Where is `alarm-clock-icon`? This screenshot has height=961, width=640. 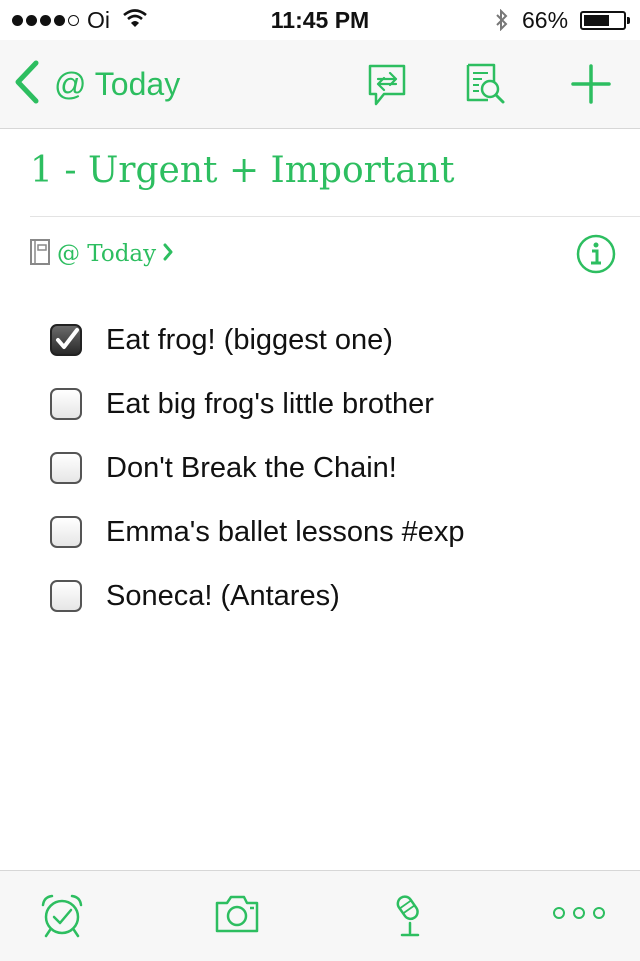
alarm-clock-icon is located at coordinates (62, 918).